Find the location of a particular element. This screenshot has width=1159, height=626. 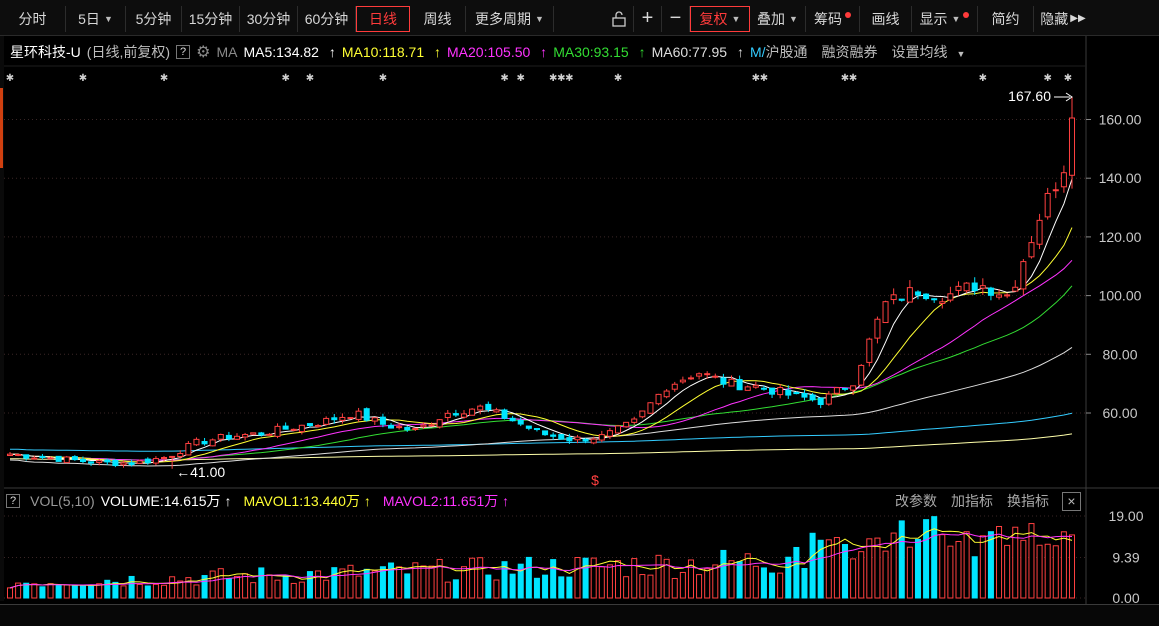

volume-indicator-name: VOL(5,10) is located at coordinates (62, 501).